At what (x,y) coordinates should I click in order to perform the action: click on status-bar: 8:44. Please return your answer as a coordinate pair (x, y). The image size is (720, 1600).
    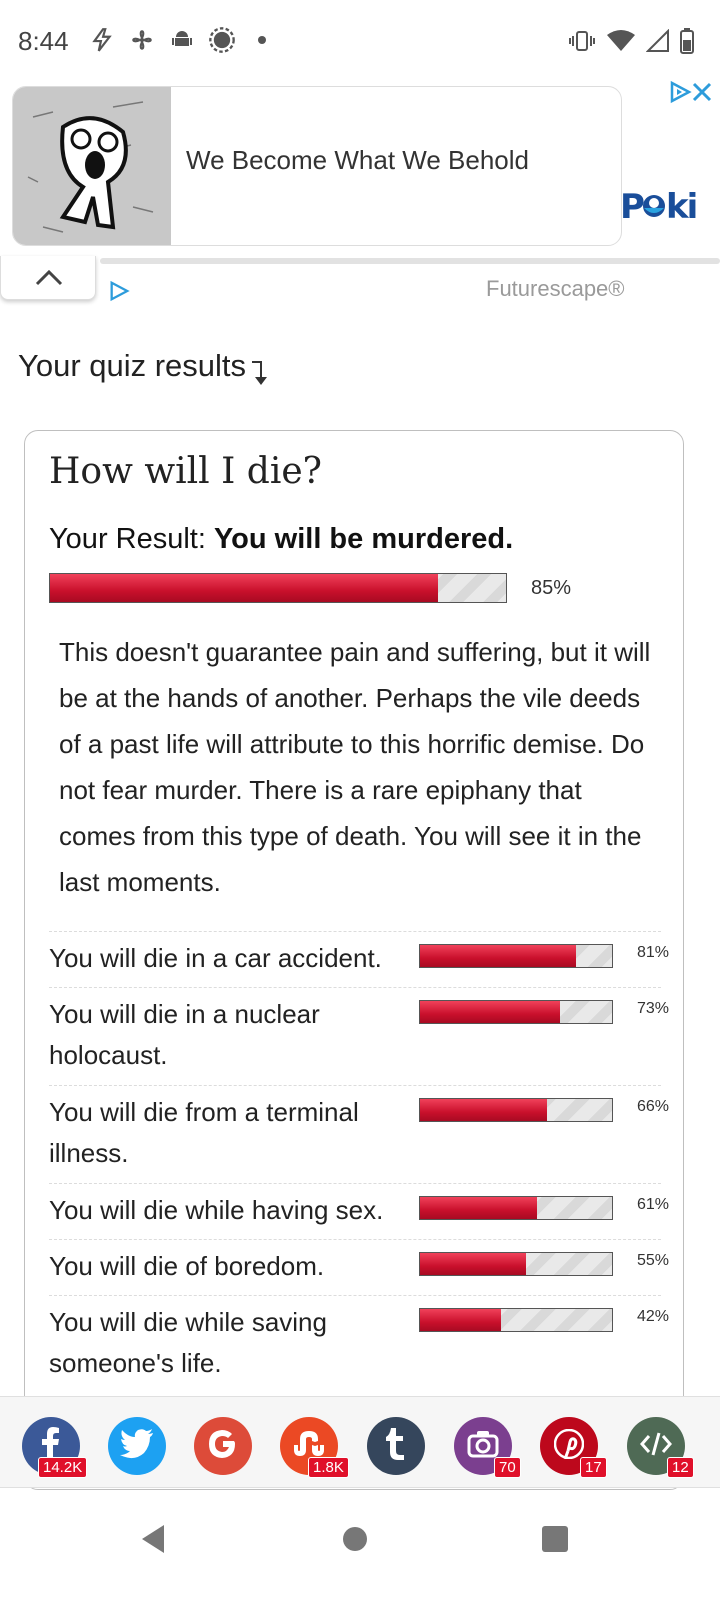
    Looking at the image, I should click on (360, 42).